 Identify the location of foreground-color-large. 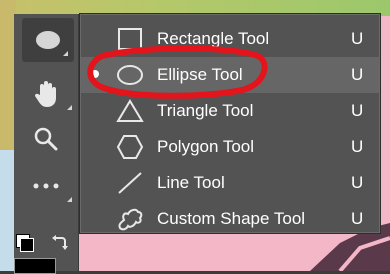
(35, 266).